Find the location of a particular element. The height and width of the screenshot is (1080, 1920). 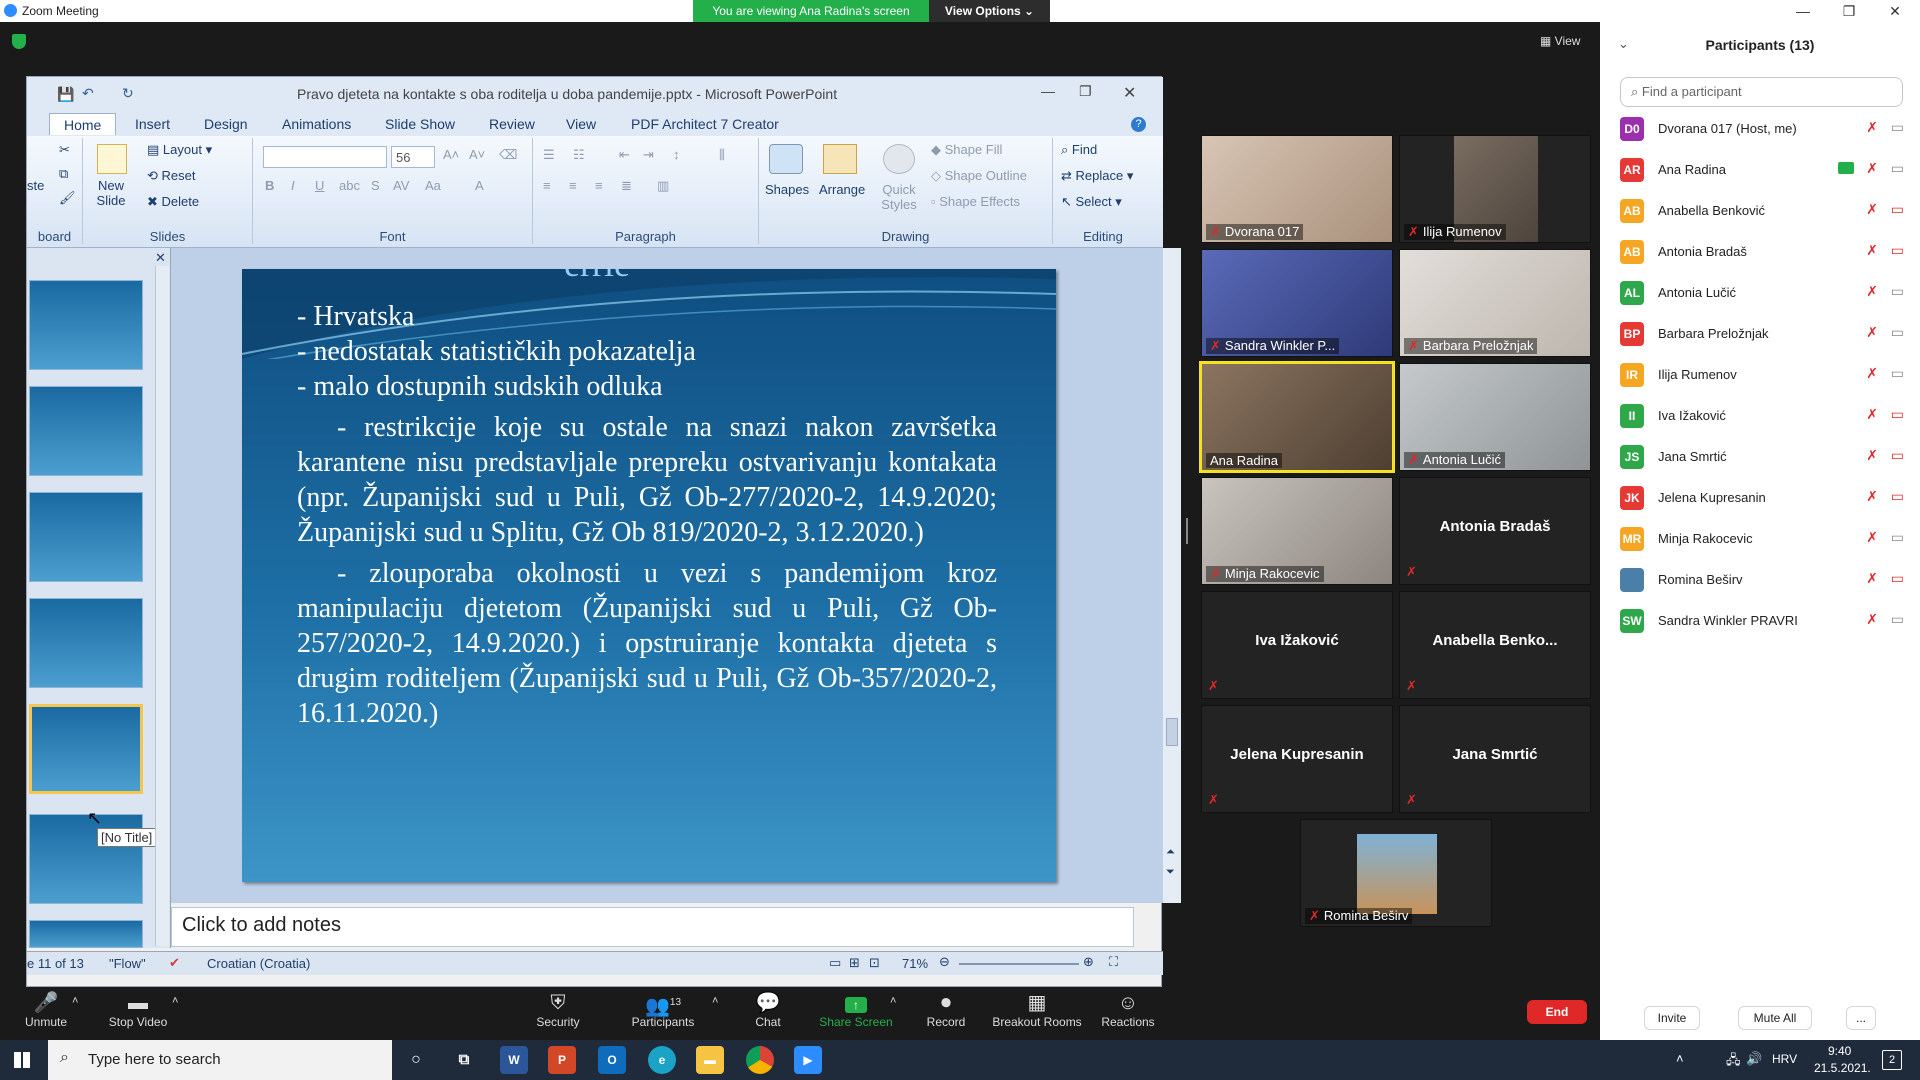

shape-effects-button: ▫ Shape Effects is located at coordinates (975, 201).